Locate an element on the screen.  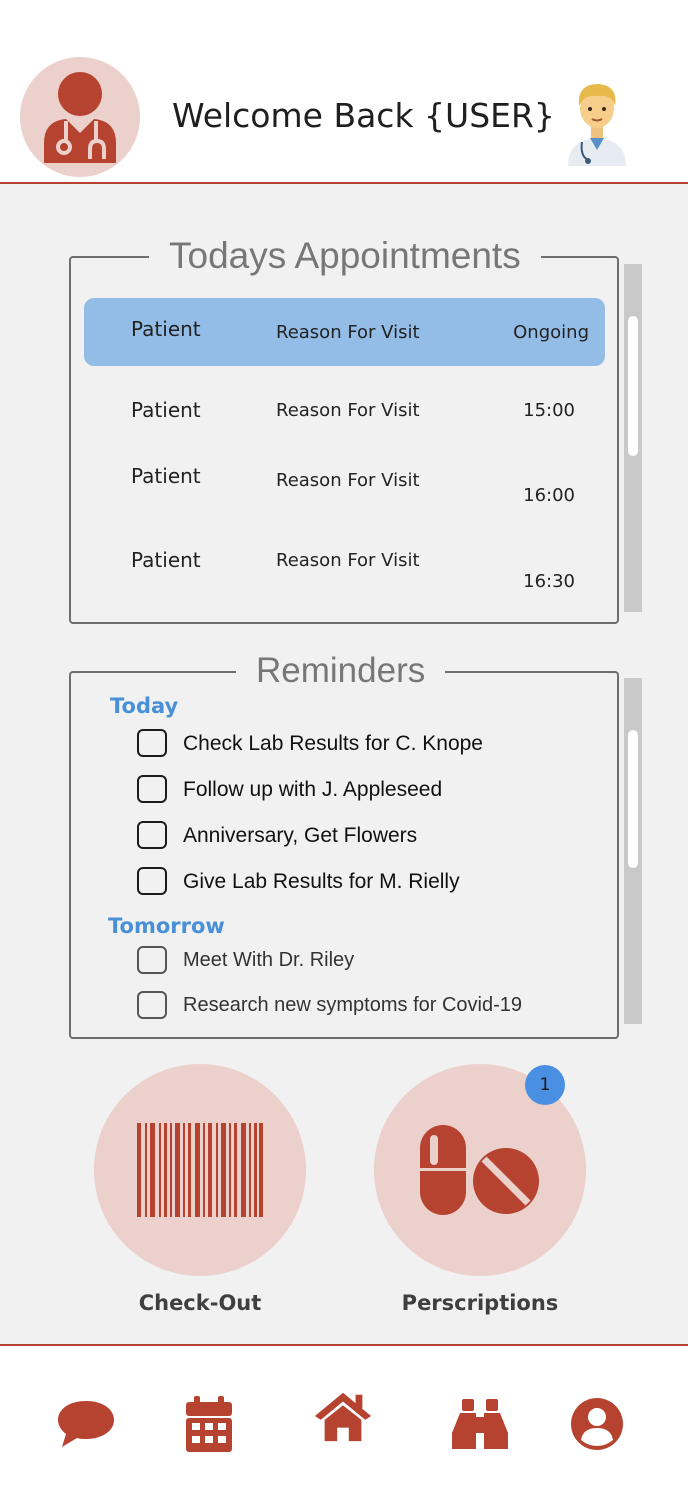
reminder-text: Check Lab Results for C. Knope is located at coordinates (333, 743).